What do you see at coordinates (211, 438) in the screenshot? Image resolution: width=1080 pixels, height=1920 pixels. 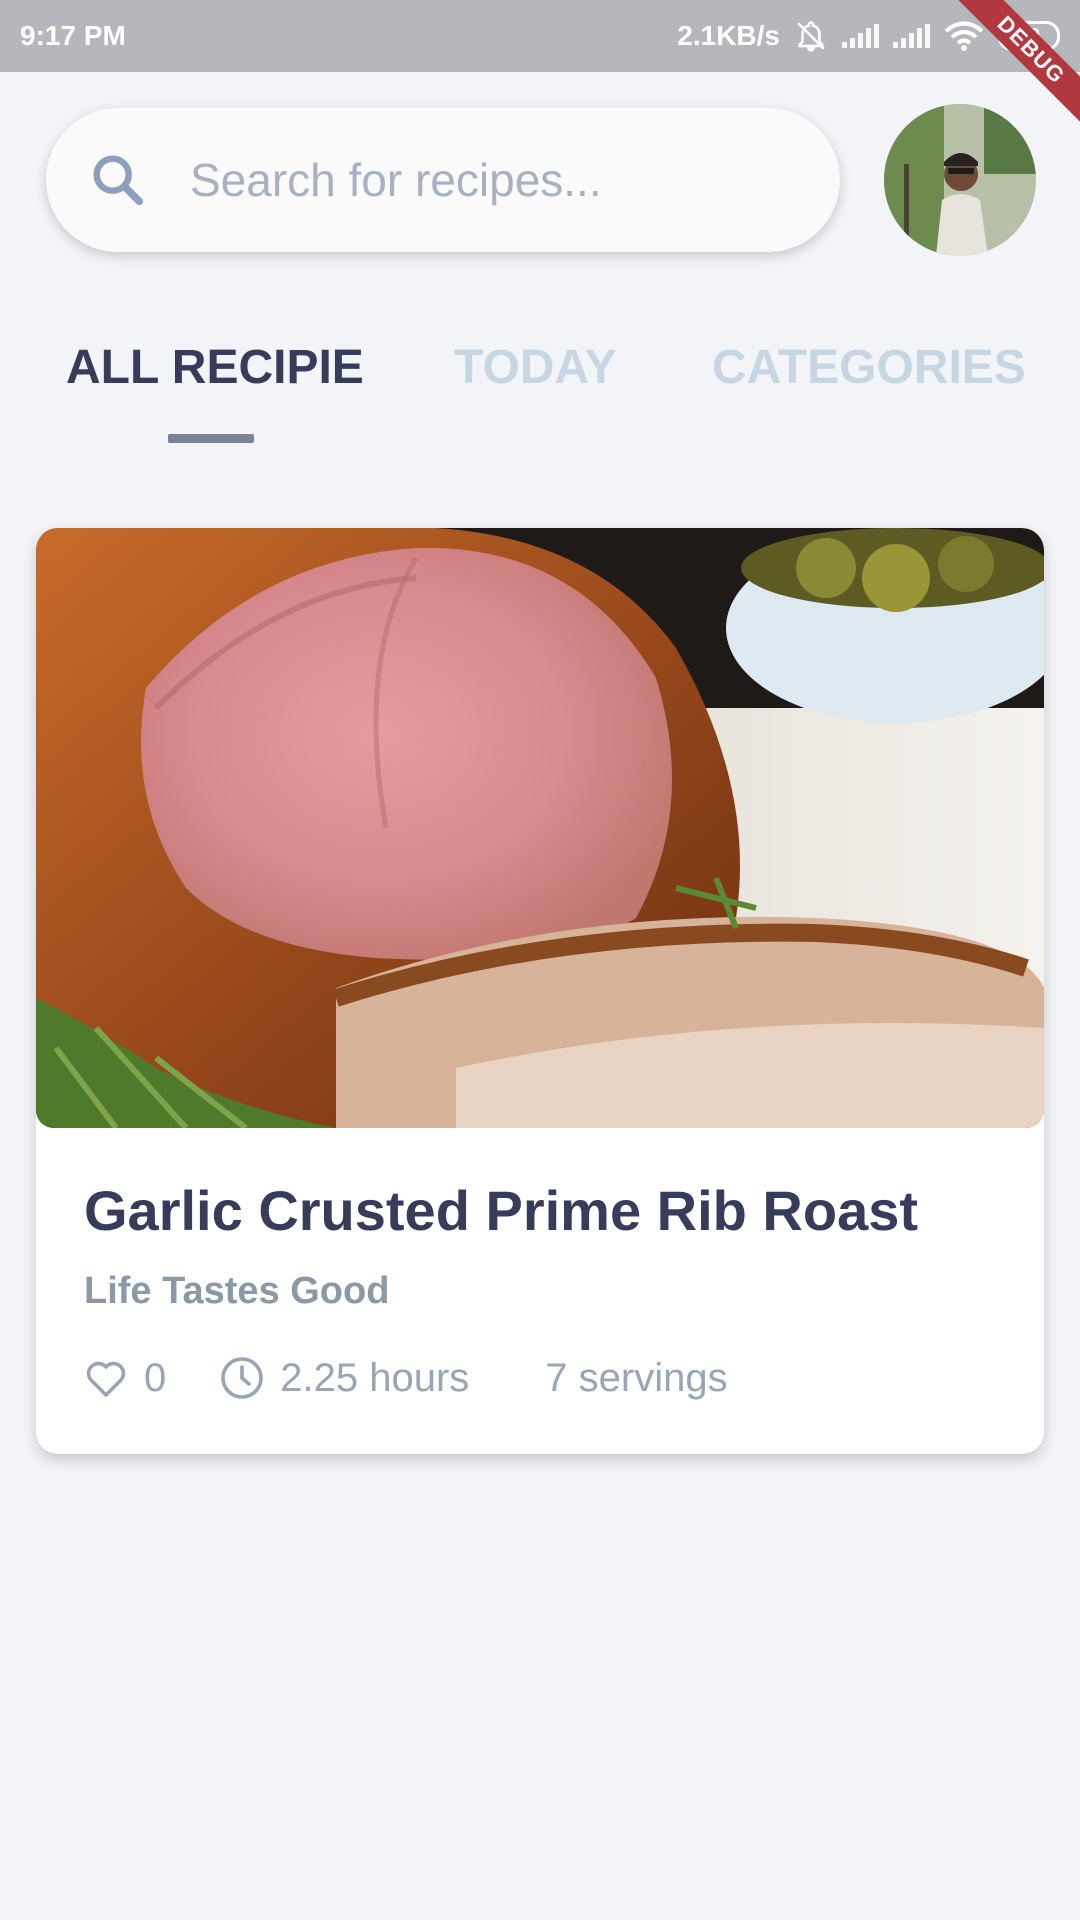 I see `active-tab-indicator` at bounding box center [211, 438].